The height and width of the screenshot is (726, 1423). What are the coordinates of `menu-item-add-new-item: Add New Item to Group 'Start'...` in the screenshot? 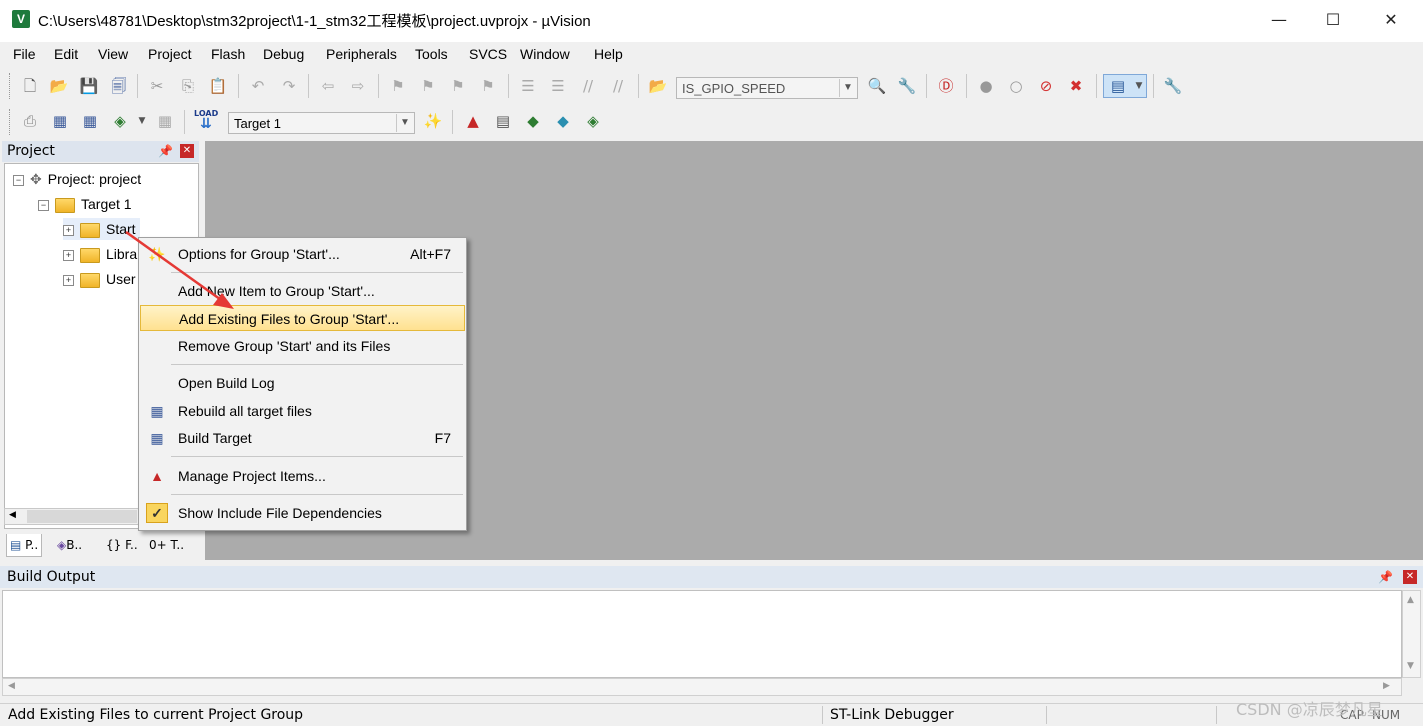 It's located at (302, 291).